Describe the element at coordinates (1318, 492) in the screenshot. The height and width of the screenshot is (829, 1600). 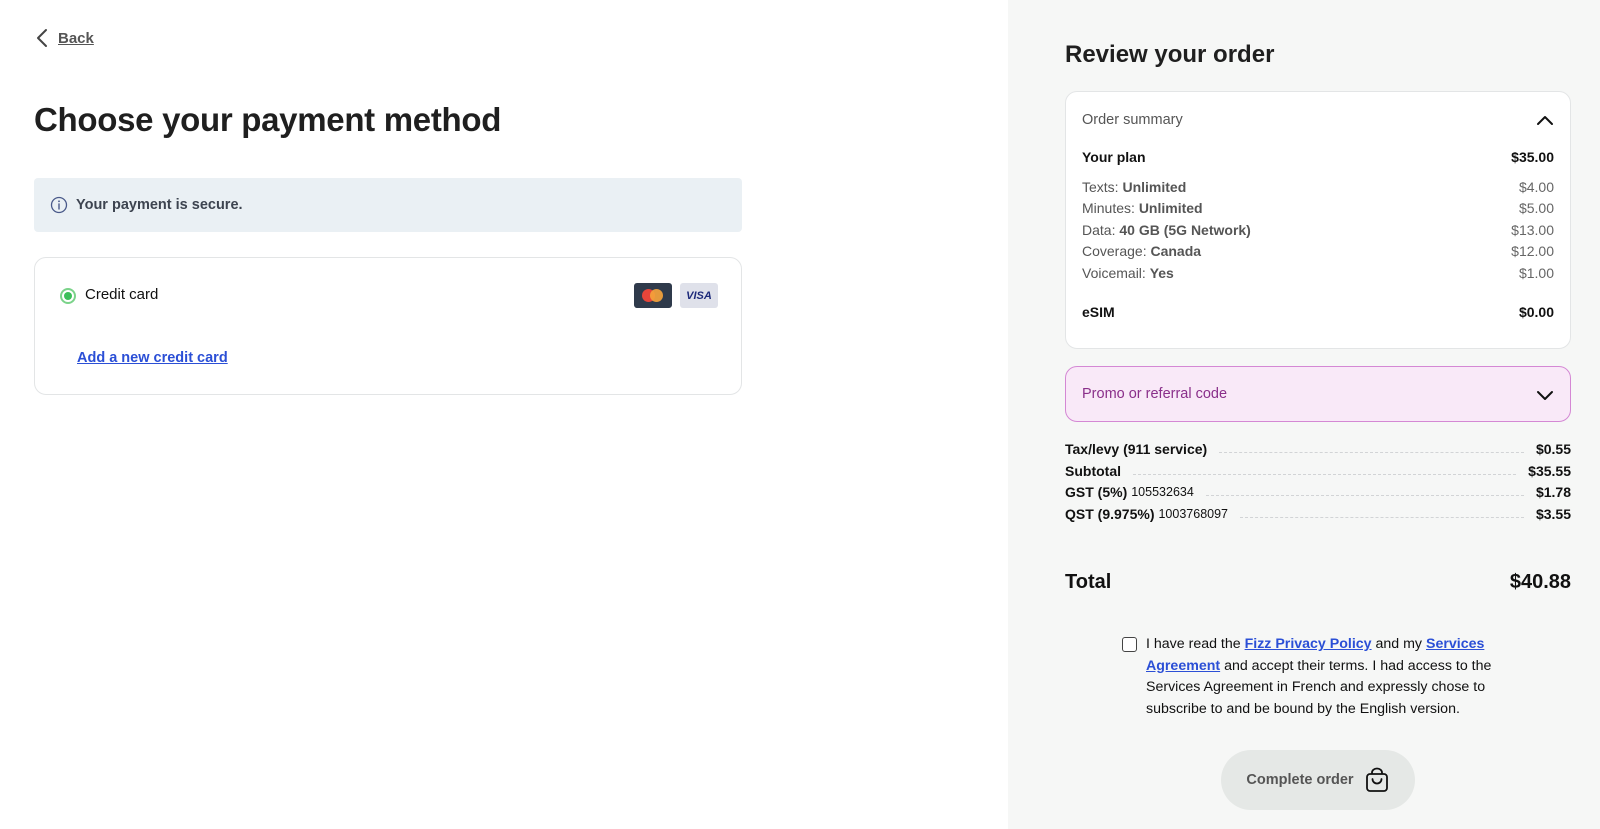
I see `gst-row: GST (5%) 105532634 $1.78` at that location.